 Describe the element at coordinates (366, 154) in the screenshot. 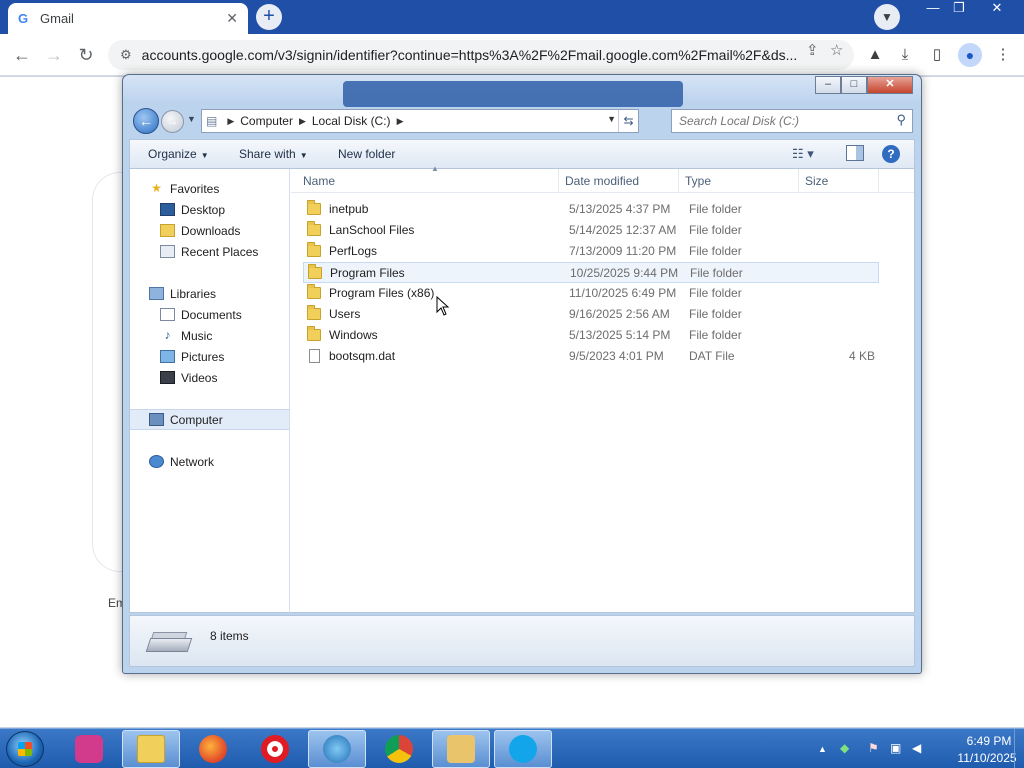

I see `new-folder-button: New folder` at that location.